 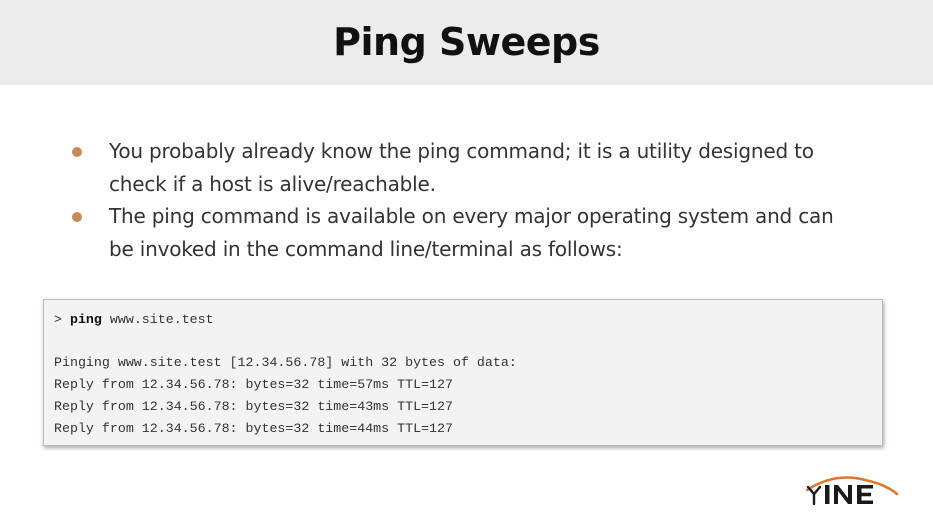 I want to click on command-line: > ping www.site.test, so click(x=134, y=320).